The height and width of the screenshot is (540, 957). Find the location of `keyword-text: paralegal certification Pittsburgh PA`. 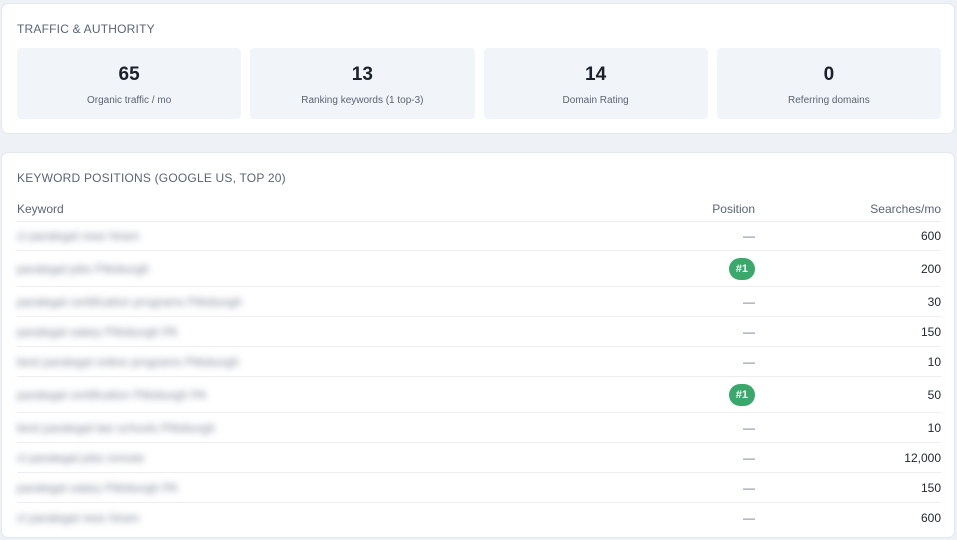

keyword-text: paralegal certification Pittsburgh PA is located at coordinates (112, 394).